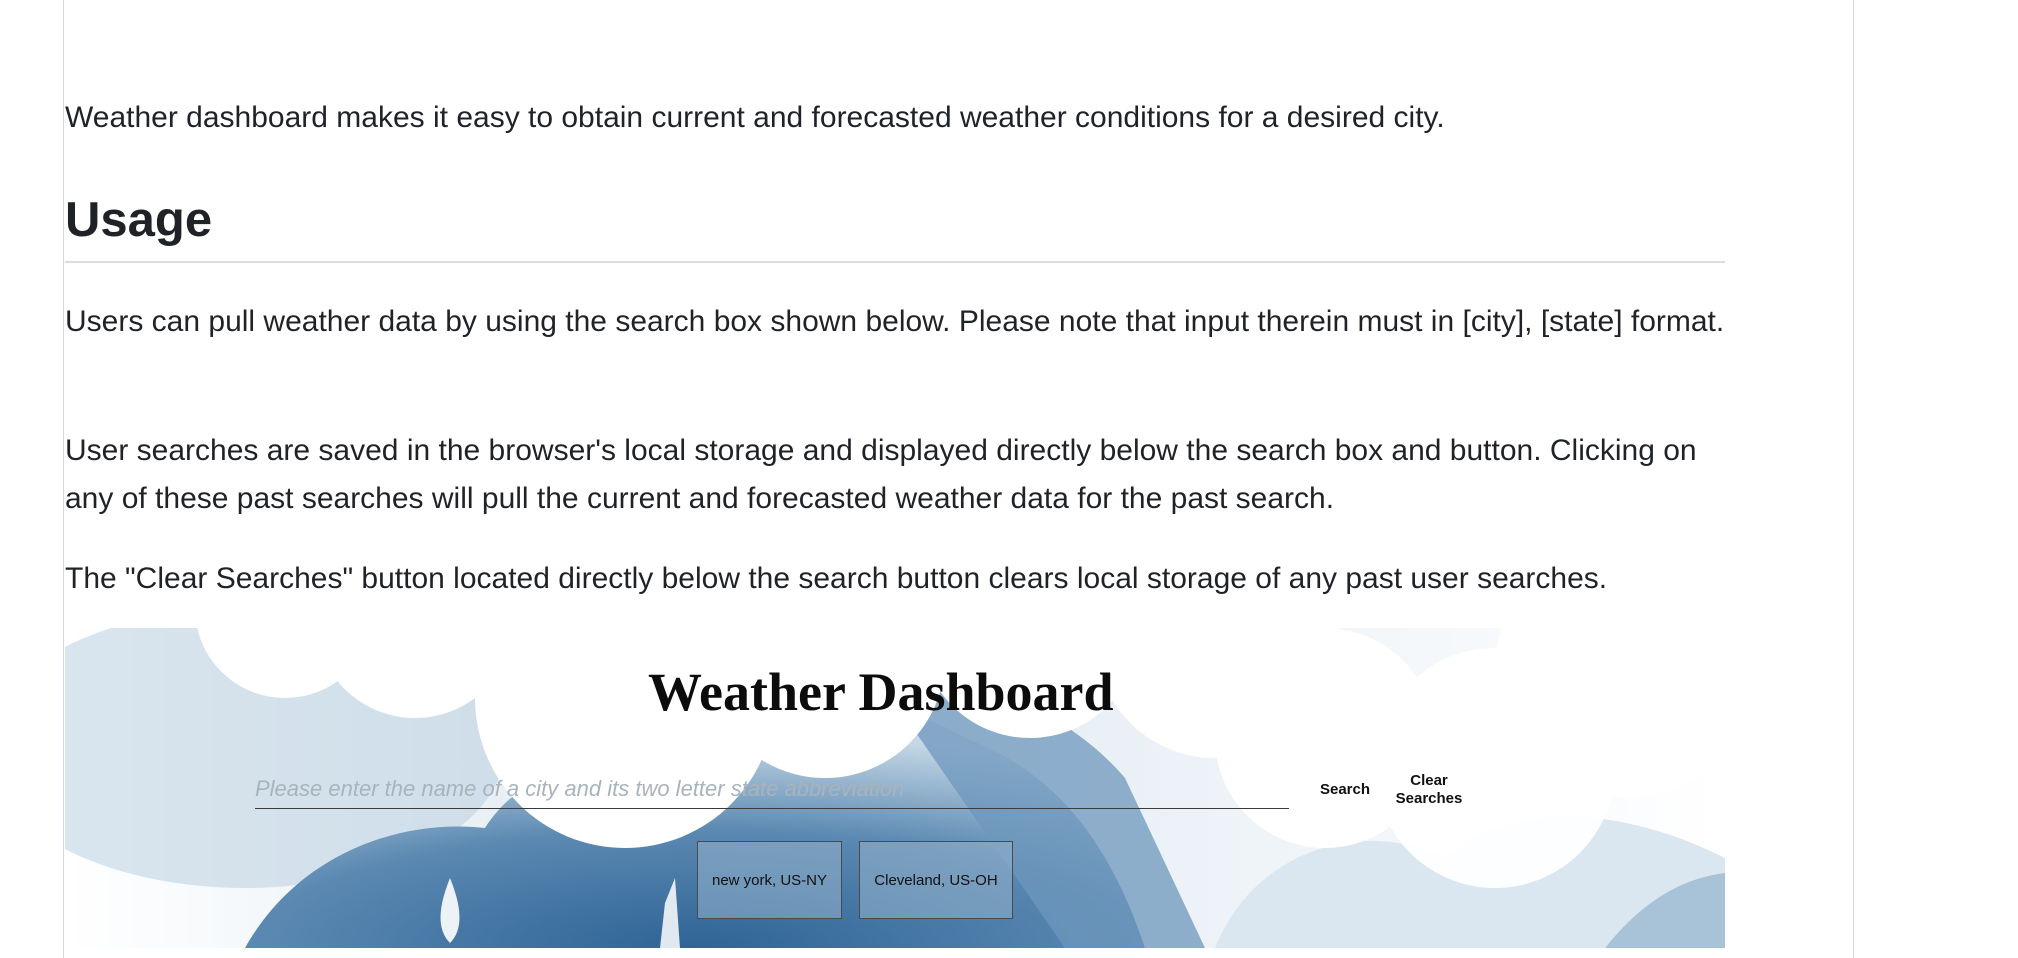 This screenshot has height=958, width=2018. Describe the element at coordinates (895, 262) in the screenshot. I see `heading-divider` at that location.